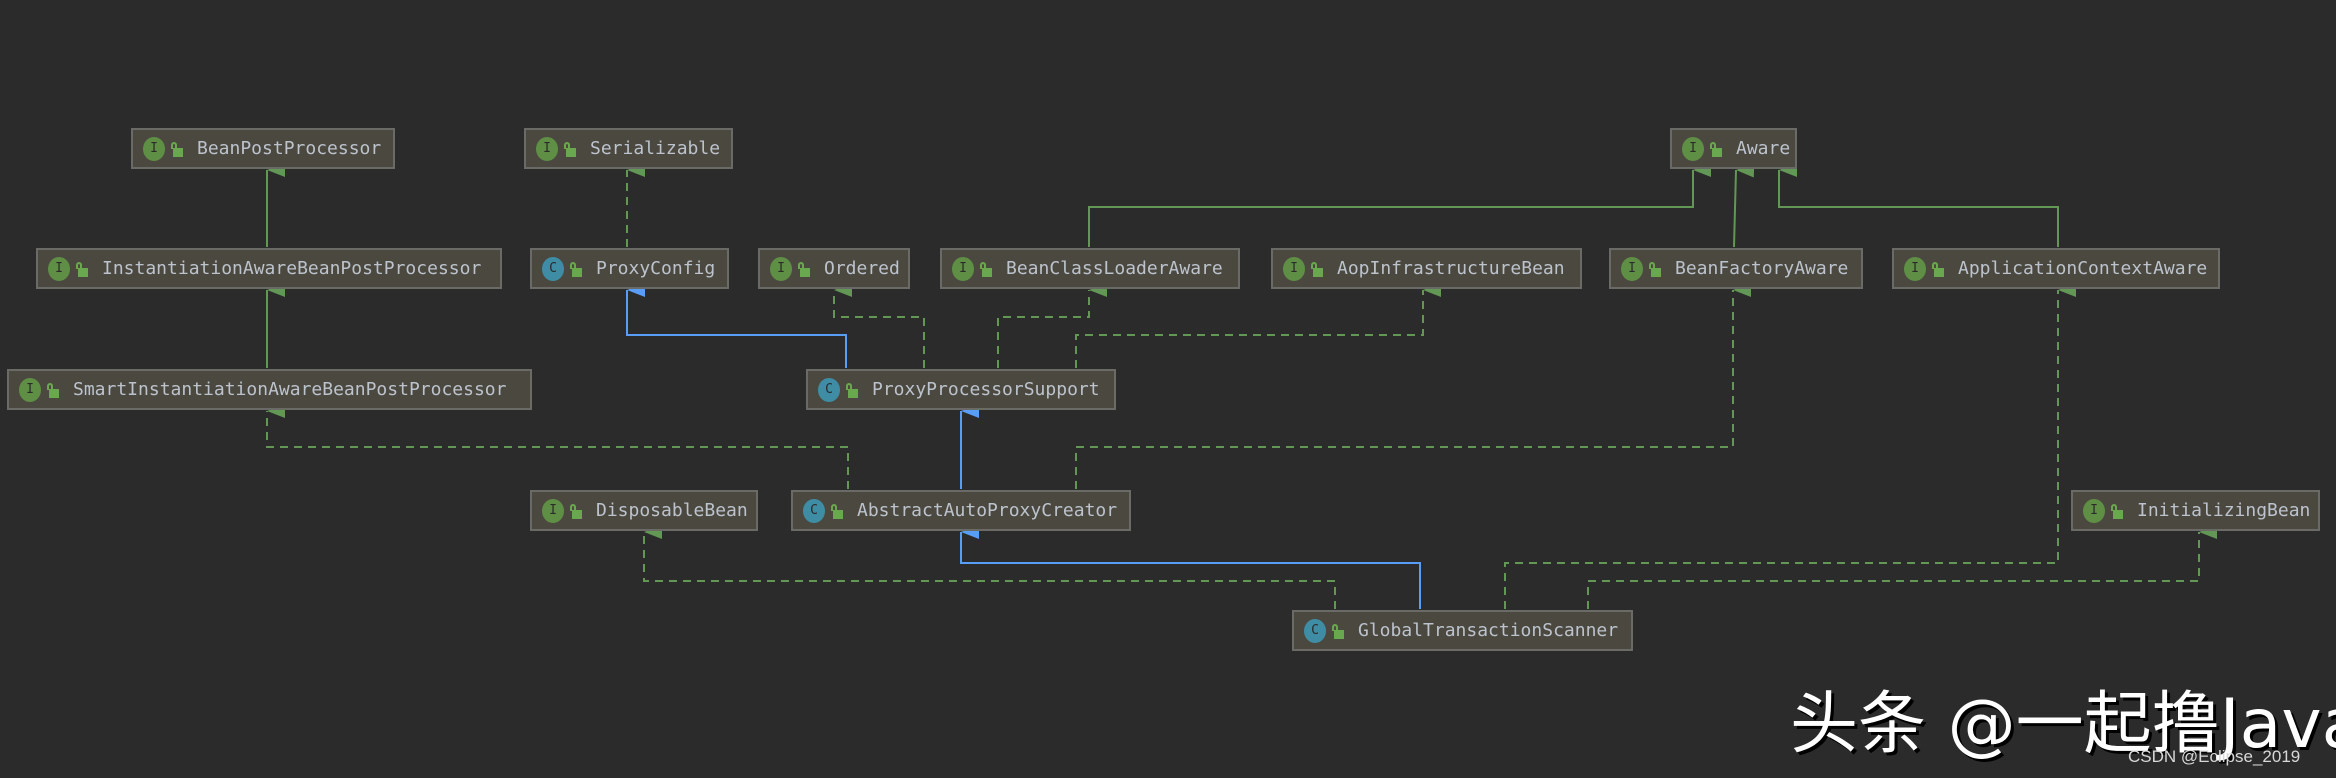 The width and height of the screenshot is (2336, 778). I want to click on node-label: Ordered, so click(862, 268).